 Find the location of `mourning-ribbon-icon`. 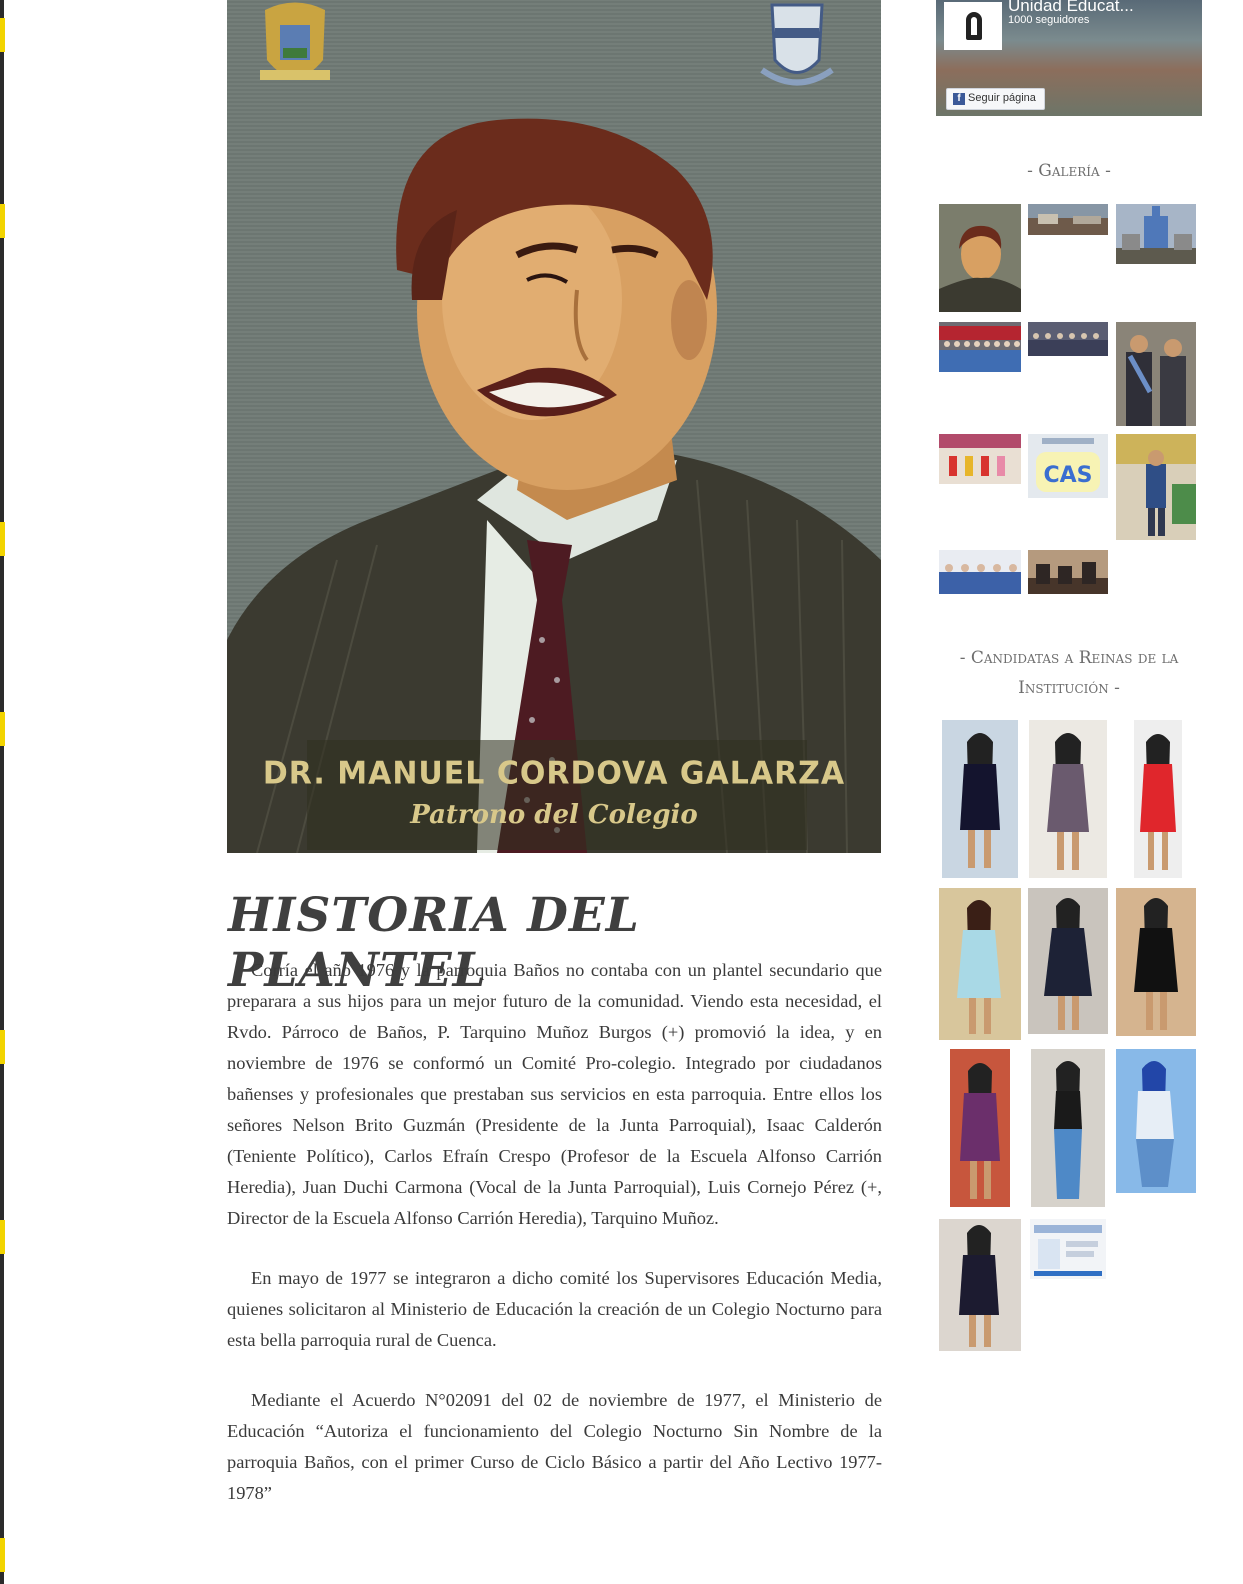

mourning-ribbon-icon is located at coordinates (974, 26).